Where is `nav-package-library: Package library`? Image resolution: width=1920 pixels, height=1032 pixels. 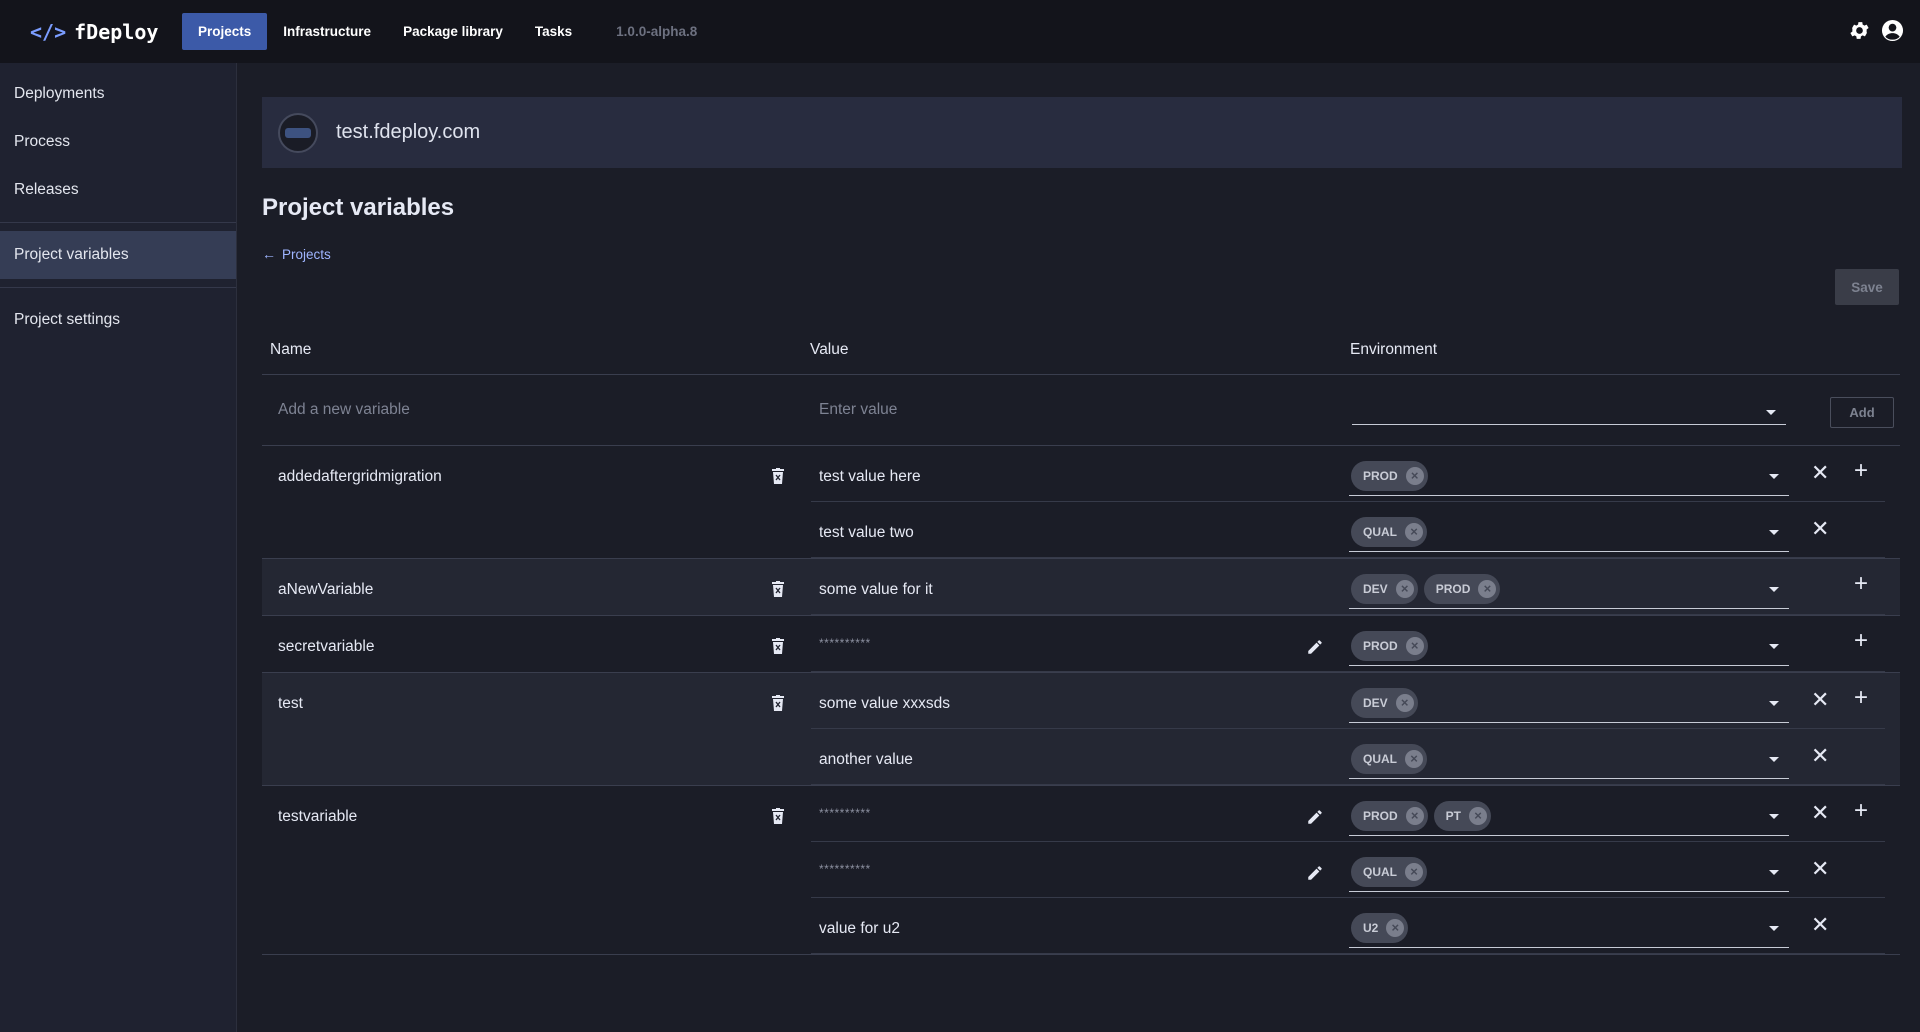 nav-package-library: Package library is located at coordinates (453, 31).